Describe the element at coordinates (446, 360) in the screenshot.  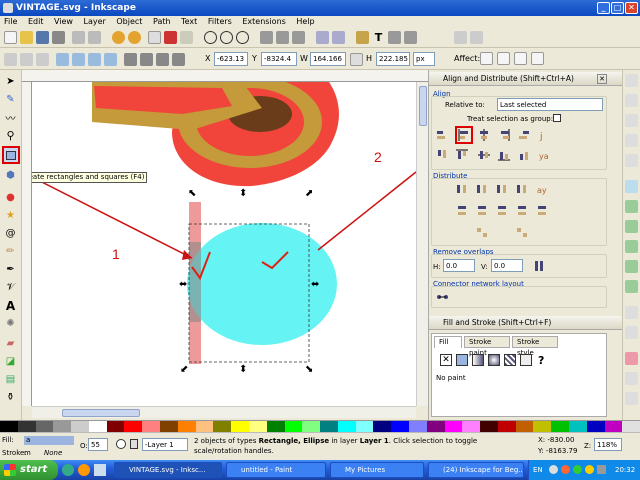
I see `no-paint-icon: ✕` at that location.